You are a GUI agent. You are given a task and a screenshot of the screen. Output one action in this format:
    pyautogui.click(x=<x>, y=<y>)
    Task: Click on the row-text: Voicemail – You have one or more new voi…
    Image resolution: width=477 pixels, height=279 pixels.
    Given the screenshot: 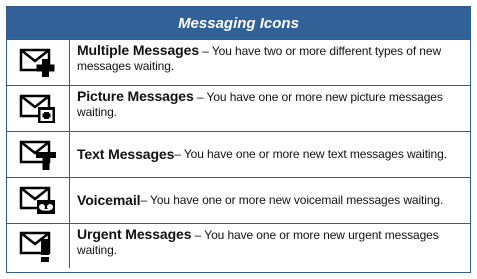 What is the action you would take?
    pyautogui.click(x=270, y=200)
    